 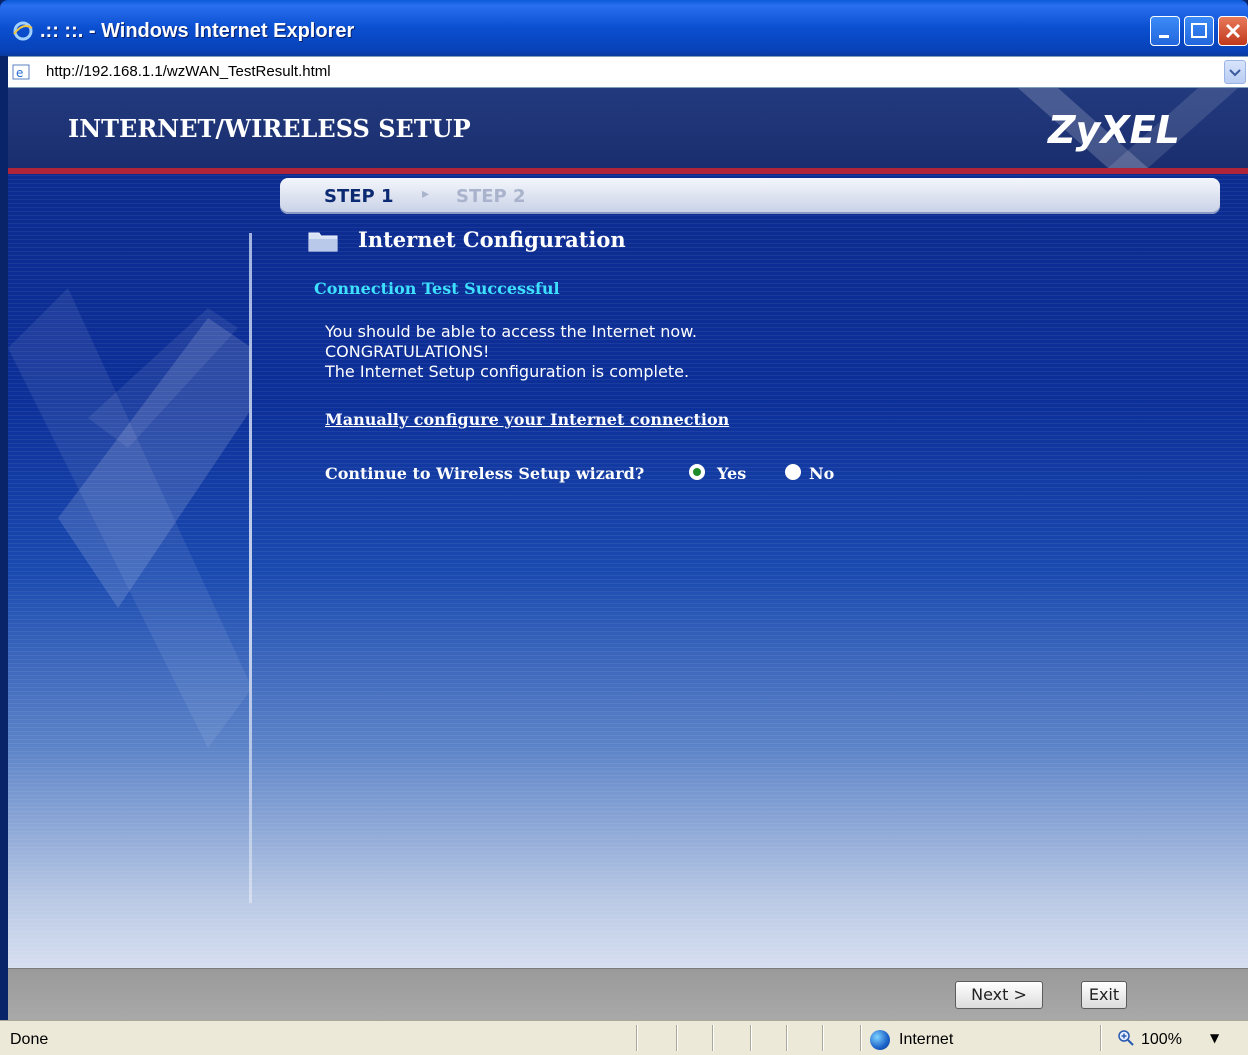 What do you see at coordinates (491, 196) in the screenshot?
I see `step-2-label: STEP 2` at bounding box center [491, 196].